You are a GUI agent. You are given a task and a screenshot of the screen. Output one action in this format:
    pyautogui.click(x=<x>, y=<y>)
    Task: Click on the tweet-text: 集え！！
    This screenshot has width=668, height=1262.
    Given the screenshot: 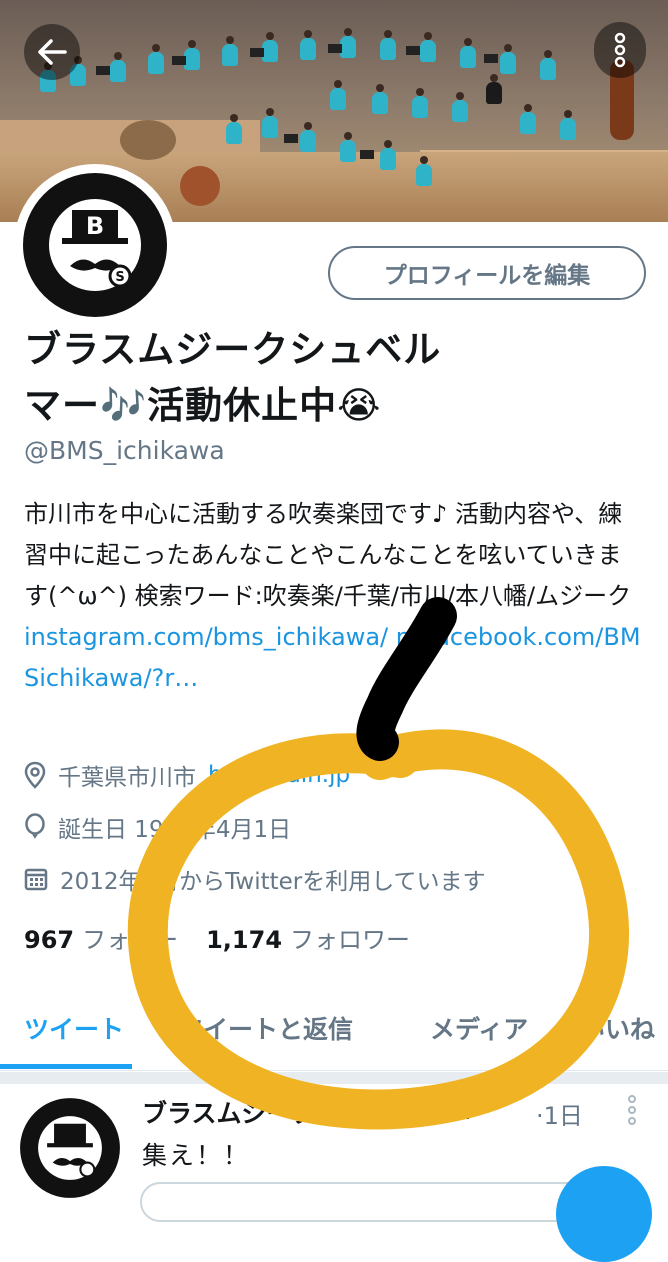 What is the action you would take?
    pyautogui.click(x=196, y=1155)
    